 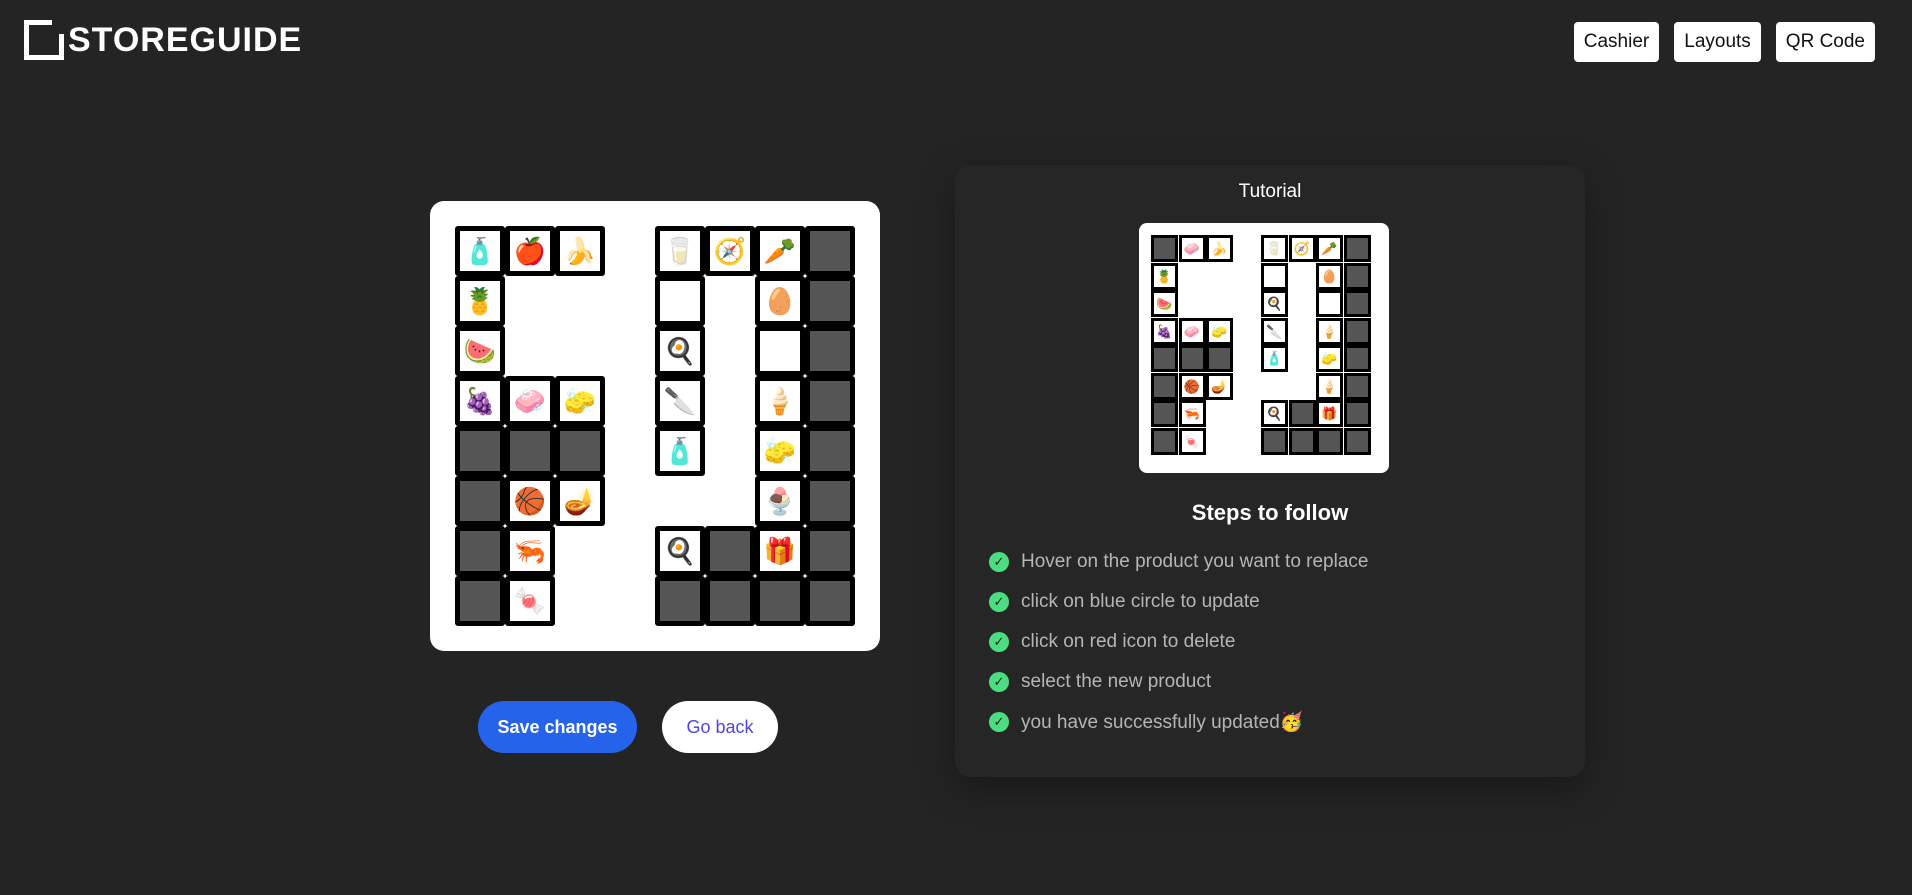 I want to click on ice-cream-icon: 🍦, so click(x=780, y=401).